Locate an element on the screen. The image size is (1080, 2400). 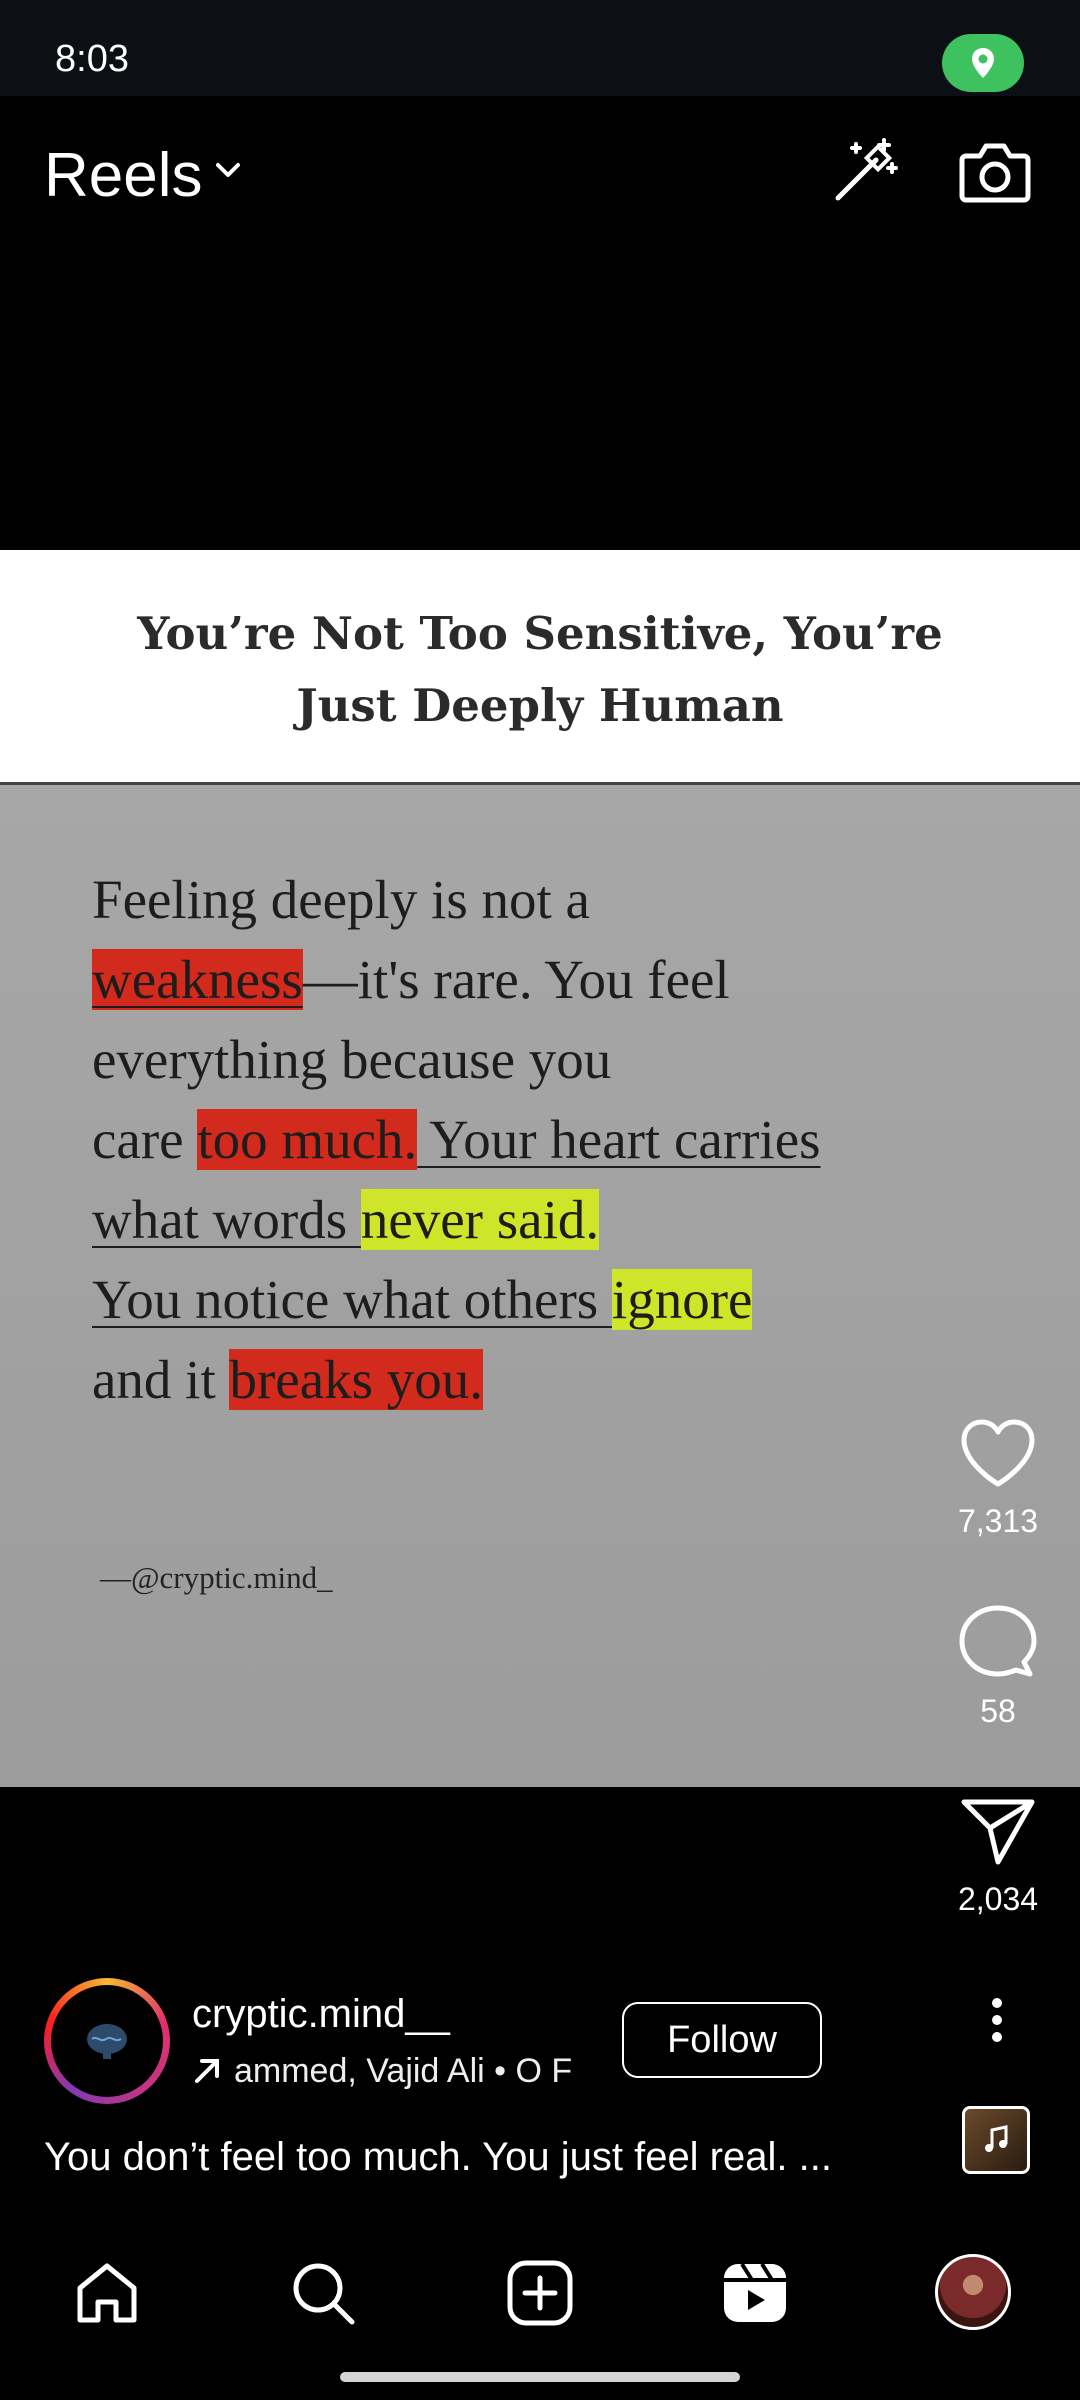
brain-icon is located at coordinates (107, 2041).